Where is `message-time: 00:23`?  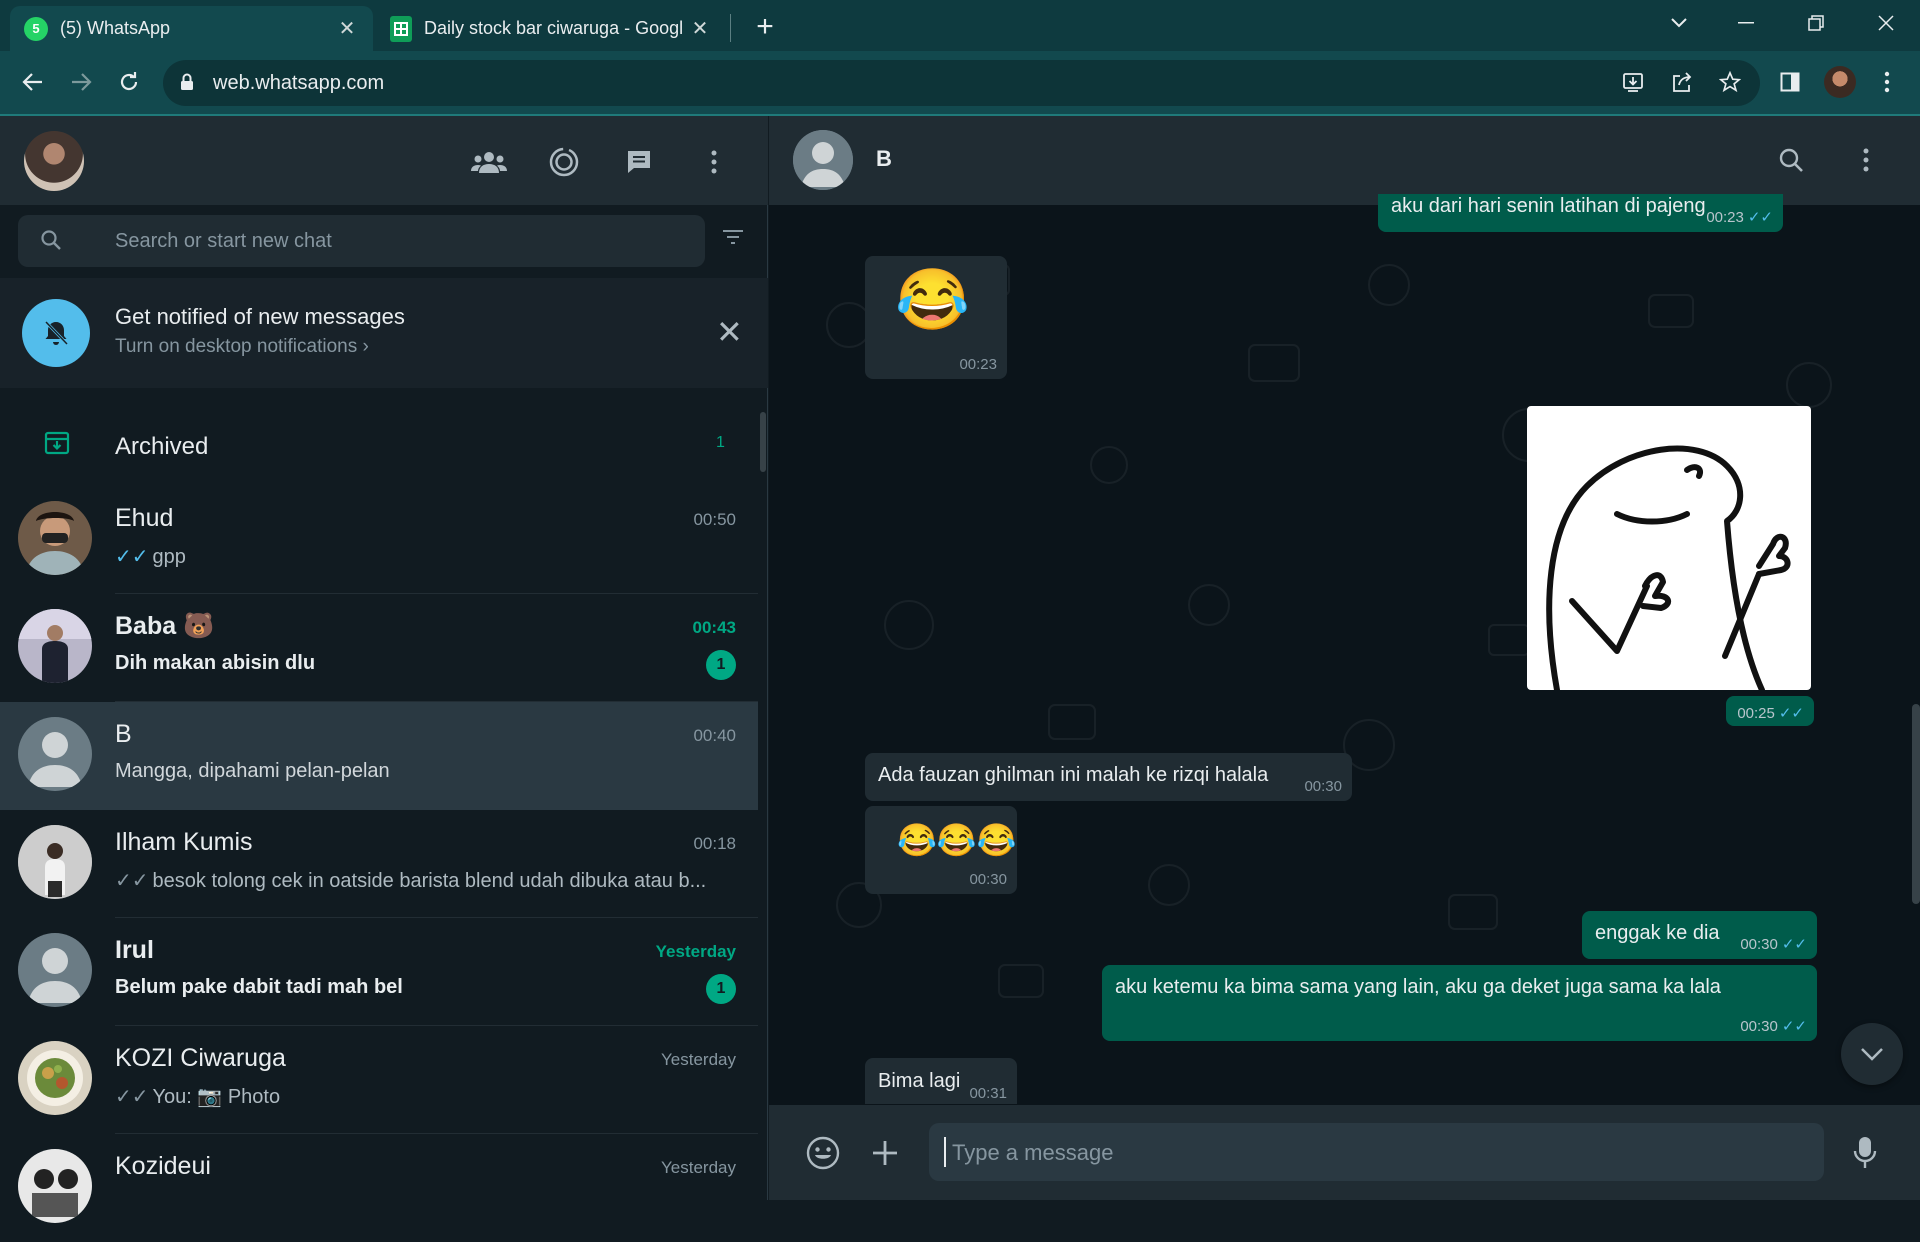
message-time: 00:23 is located at coordinates (978, 364).